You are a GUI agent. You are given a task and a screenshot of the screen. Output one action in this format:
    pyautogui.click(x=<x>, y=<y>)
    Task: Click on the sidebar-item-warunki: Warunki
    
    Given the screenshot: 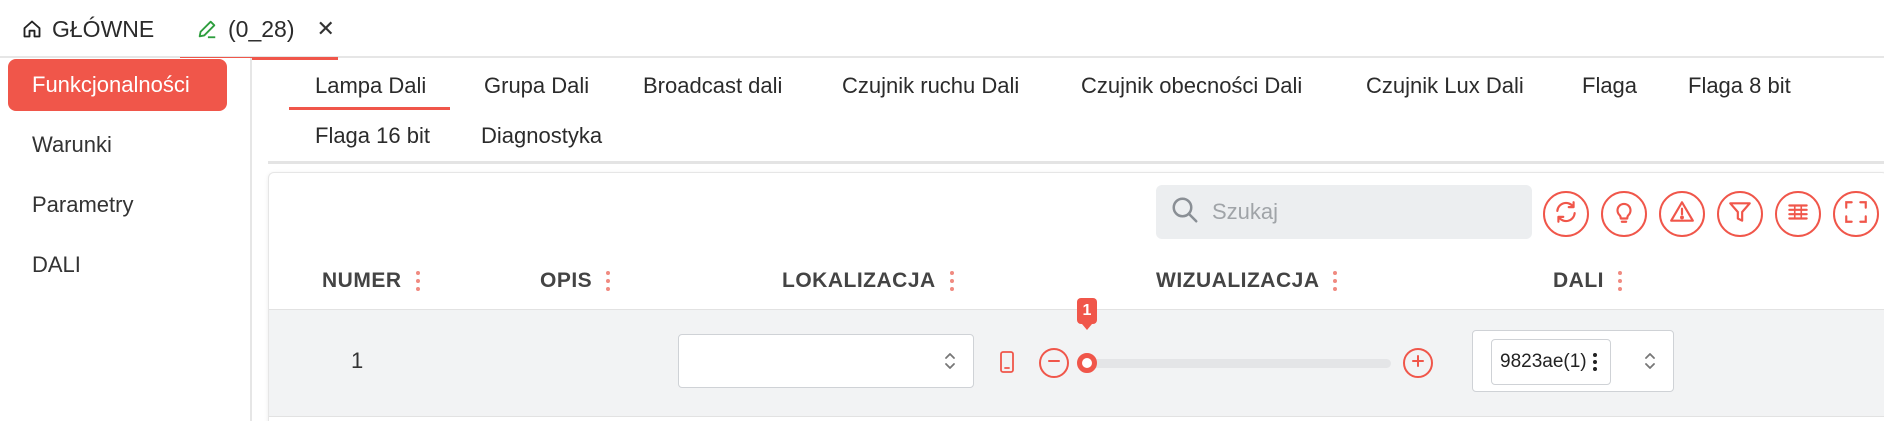 What is the action you would take?
    pyautogui.click(x=117, y=145)
    